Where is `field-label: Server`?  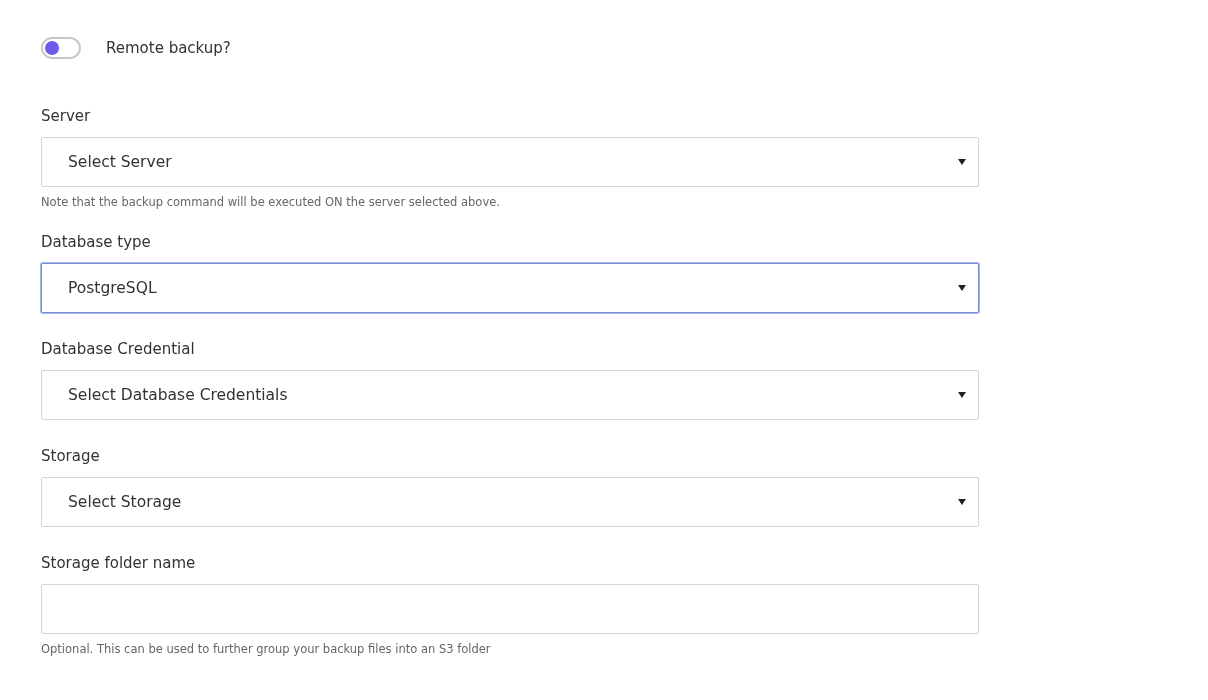 field-label: Server is located at coordinates (66, 116).